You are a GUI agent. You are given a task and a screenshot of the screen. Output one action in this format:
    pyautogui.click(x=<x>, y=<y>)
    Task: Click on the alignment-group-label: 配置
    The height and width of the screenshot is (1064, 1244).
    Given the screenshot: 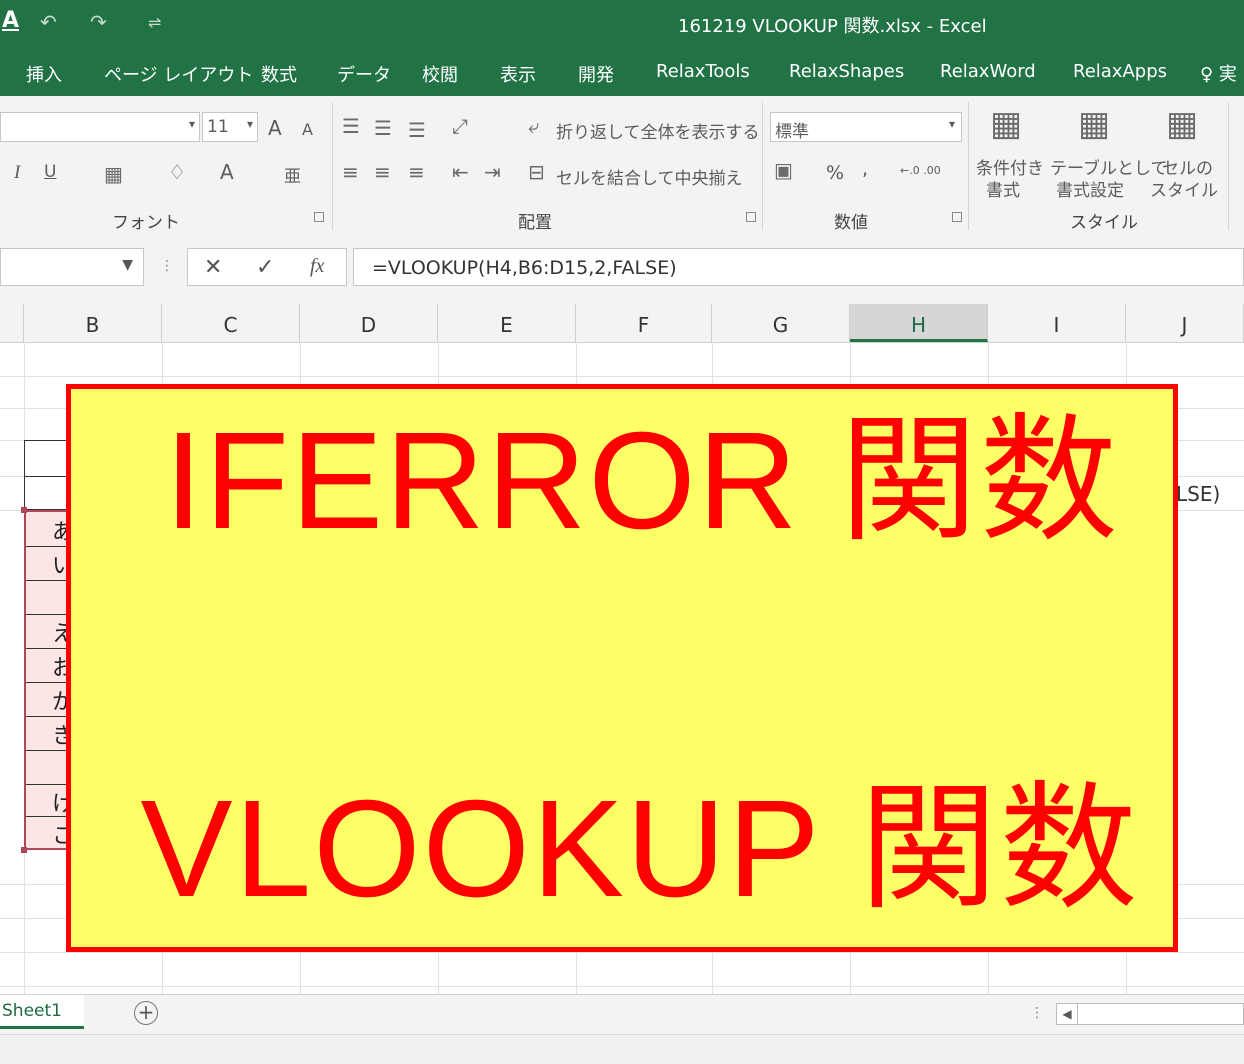 What is the action you would take?
    pyautogui.click(x=535, y=223)
    